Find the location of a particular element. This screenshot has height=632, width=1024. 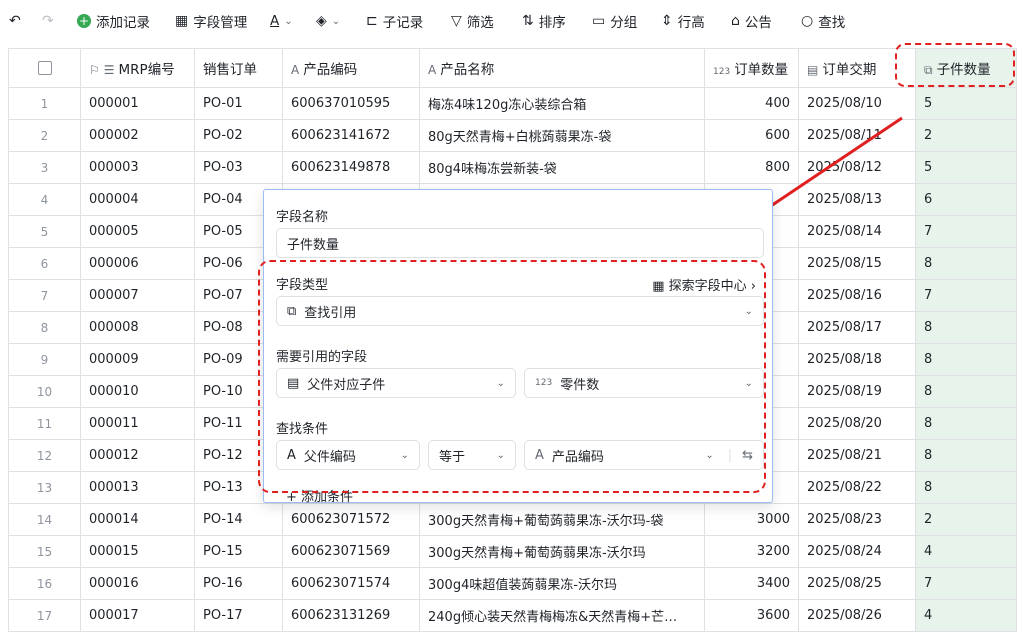

cell-order-date: 2025/08/20 is located at coordinates (857, 423).